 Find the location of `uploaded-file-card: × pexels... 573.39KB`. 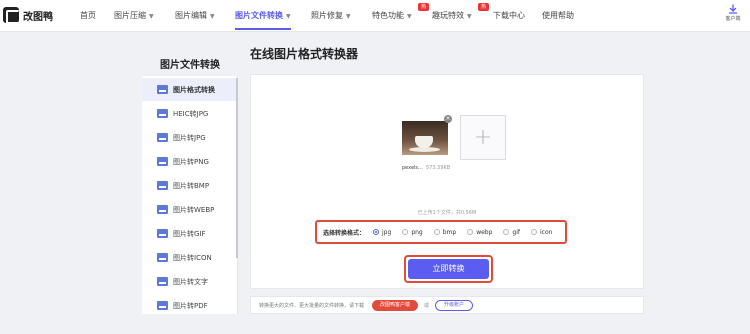

uploaded-file-card: × pexels... 573.39KB is located at coordinates (427, 144).